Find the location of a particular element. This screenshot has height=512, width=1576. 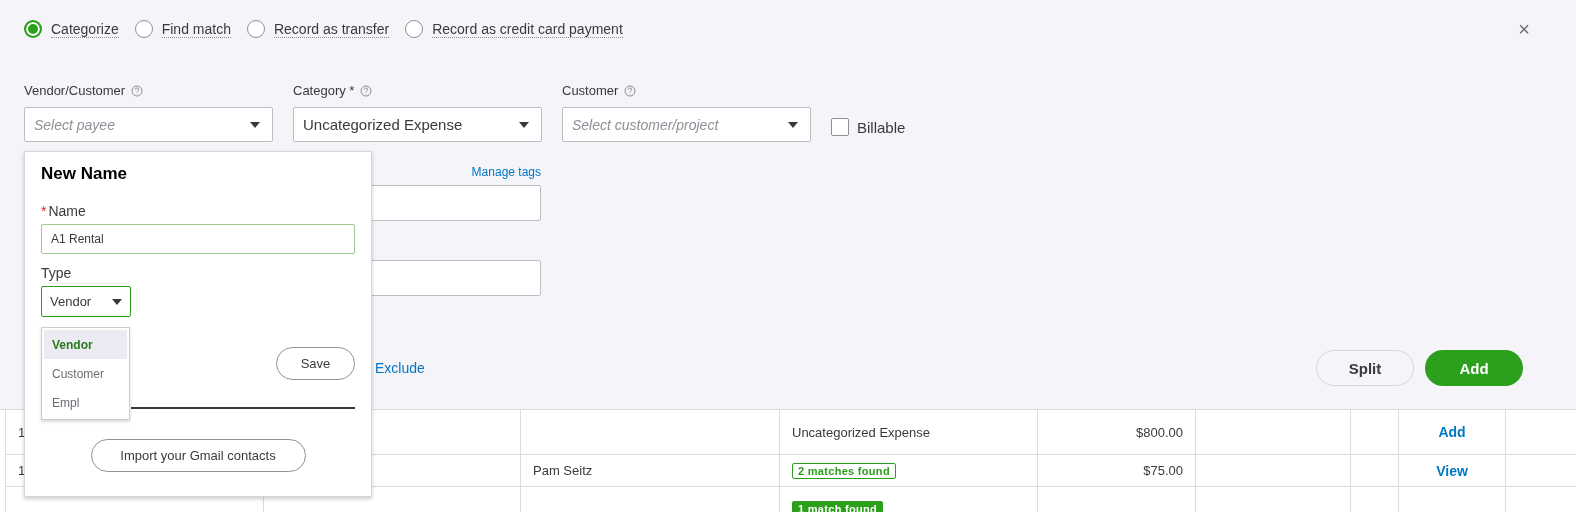

dropdown-field: Select payee is located at coordinates (148, 124).